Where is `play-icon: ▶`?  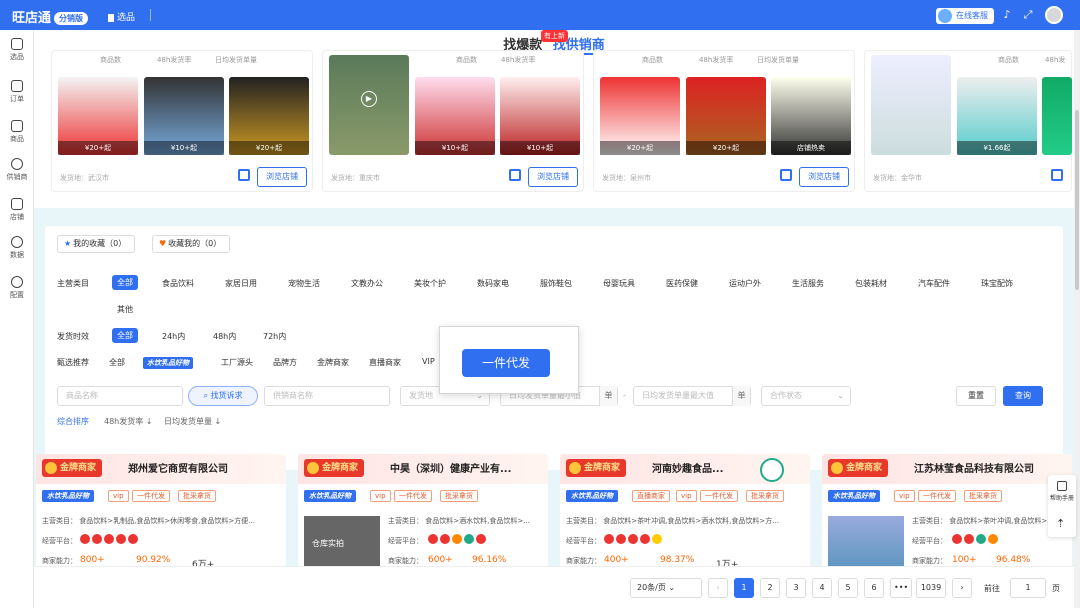
play-icon: ▶ is located at coordinates (369, 99).